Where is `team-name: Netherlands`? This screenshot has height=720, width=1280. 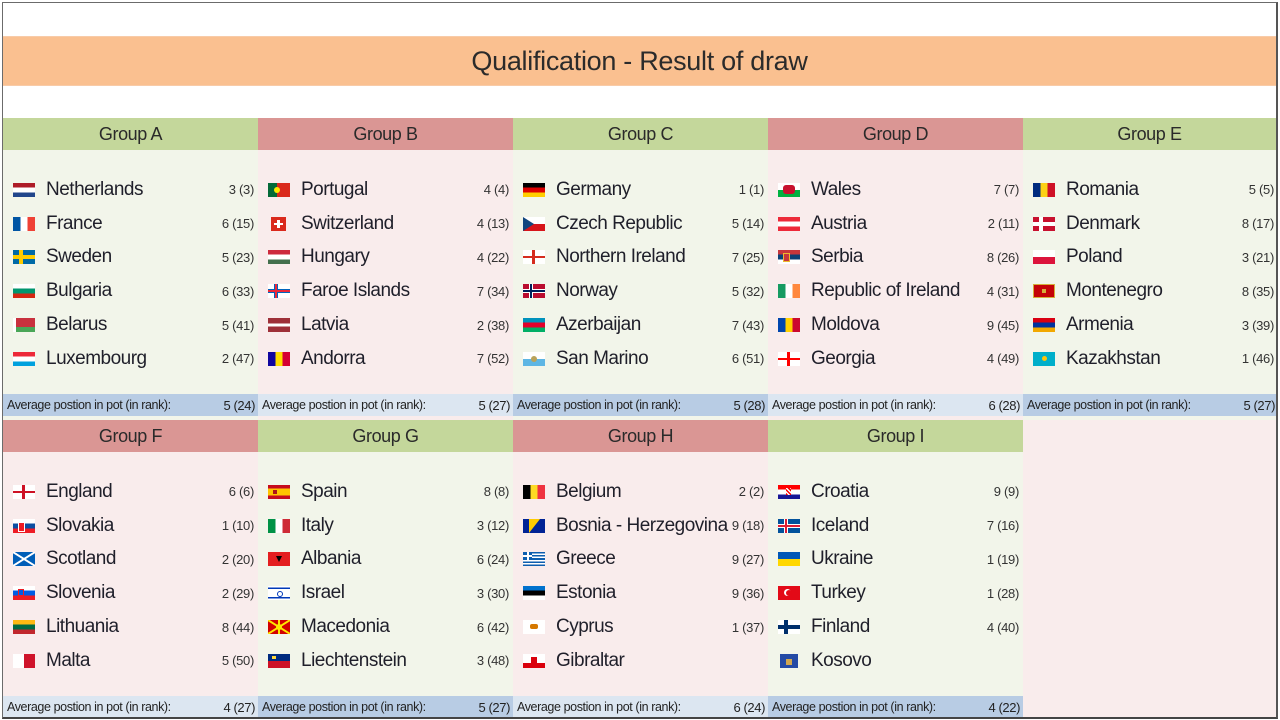
team-name: Netherlands is located at coordinates (94, 189).